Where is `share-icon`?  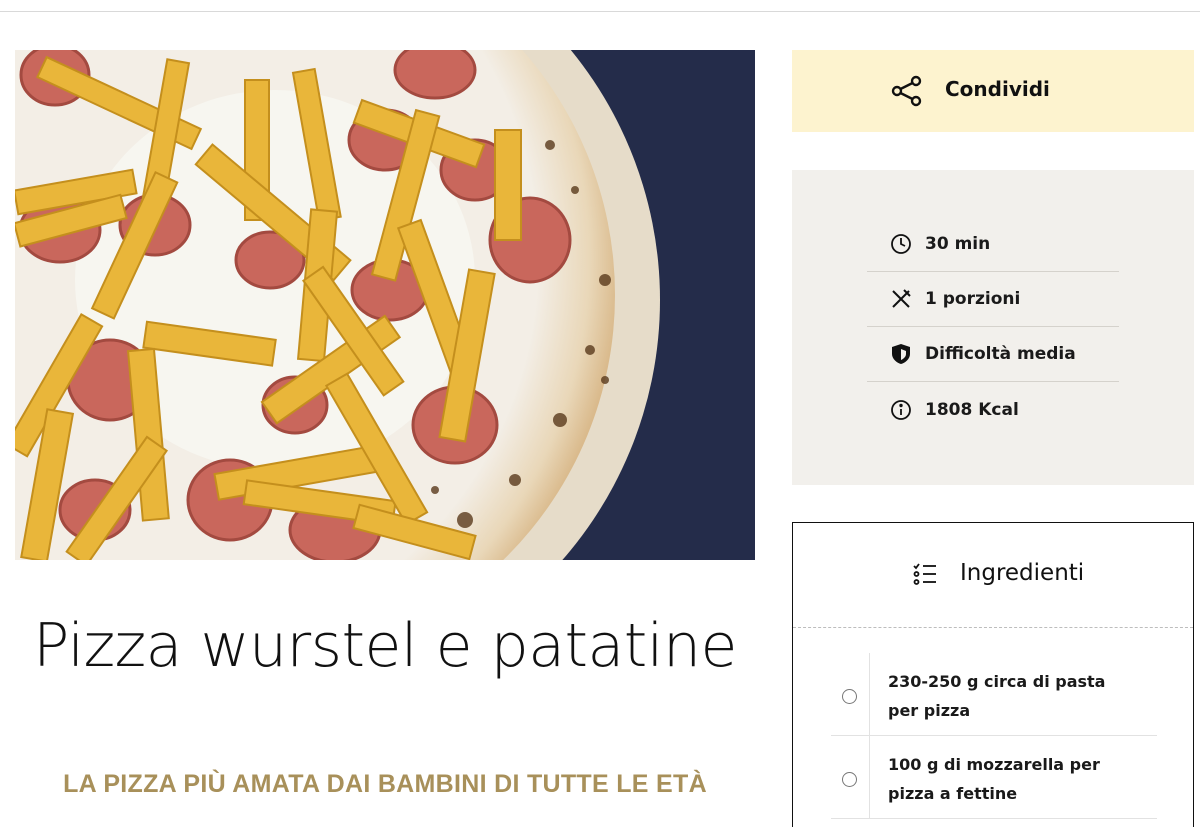
share-icon is located at coordinates (907, 91).